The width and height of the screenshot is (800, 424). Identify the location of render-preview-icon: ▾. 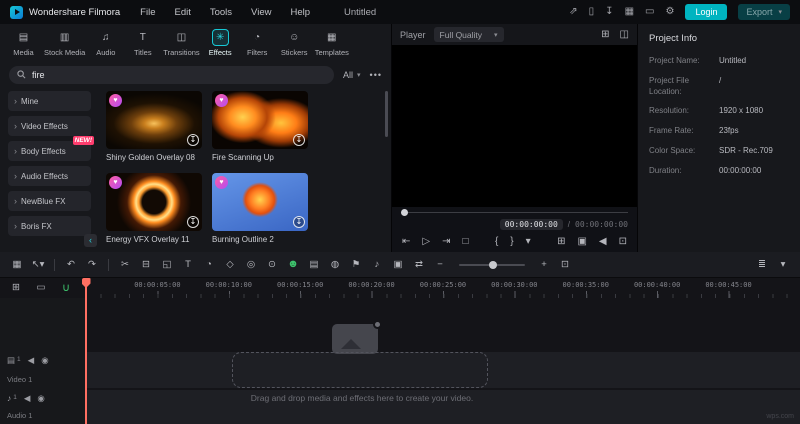
(528, 241).